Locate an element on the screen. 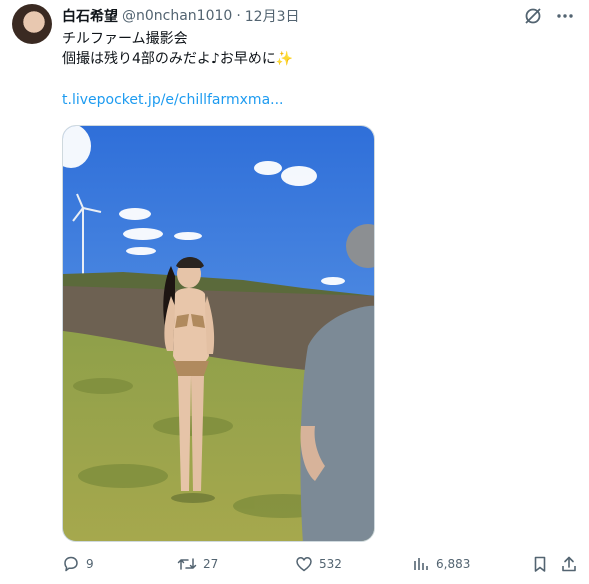 Image resolution: width=589 pixels, height=584 pixels. sparkle-emoji: ✨ is located at coordinates (284, 59).